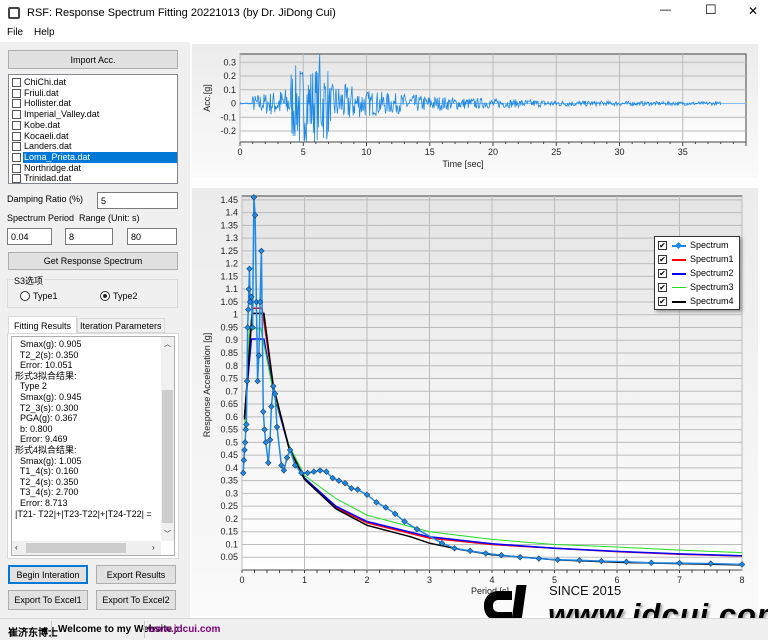 The image size is (768, 640). Describe the element at coordinates (47, 481) in the screenshot. I see `result-line: T2_4(s): 0.350` at that location.